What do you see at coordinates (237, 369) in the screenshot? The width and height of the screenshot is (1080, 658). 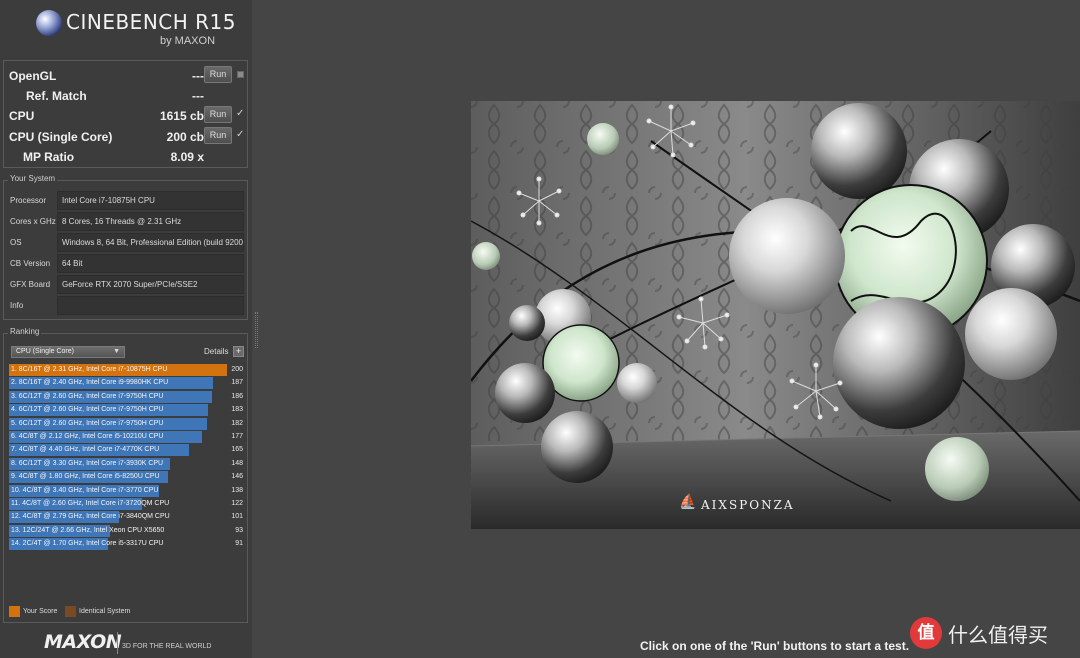 I see `ranking-score: 200` at bounding box center [237, 369].